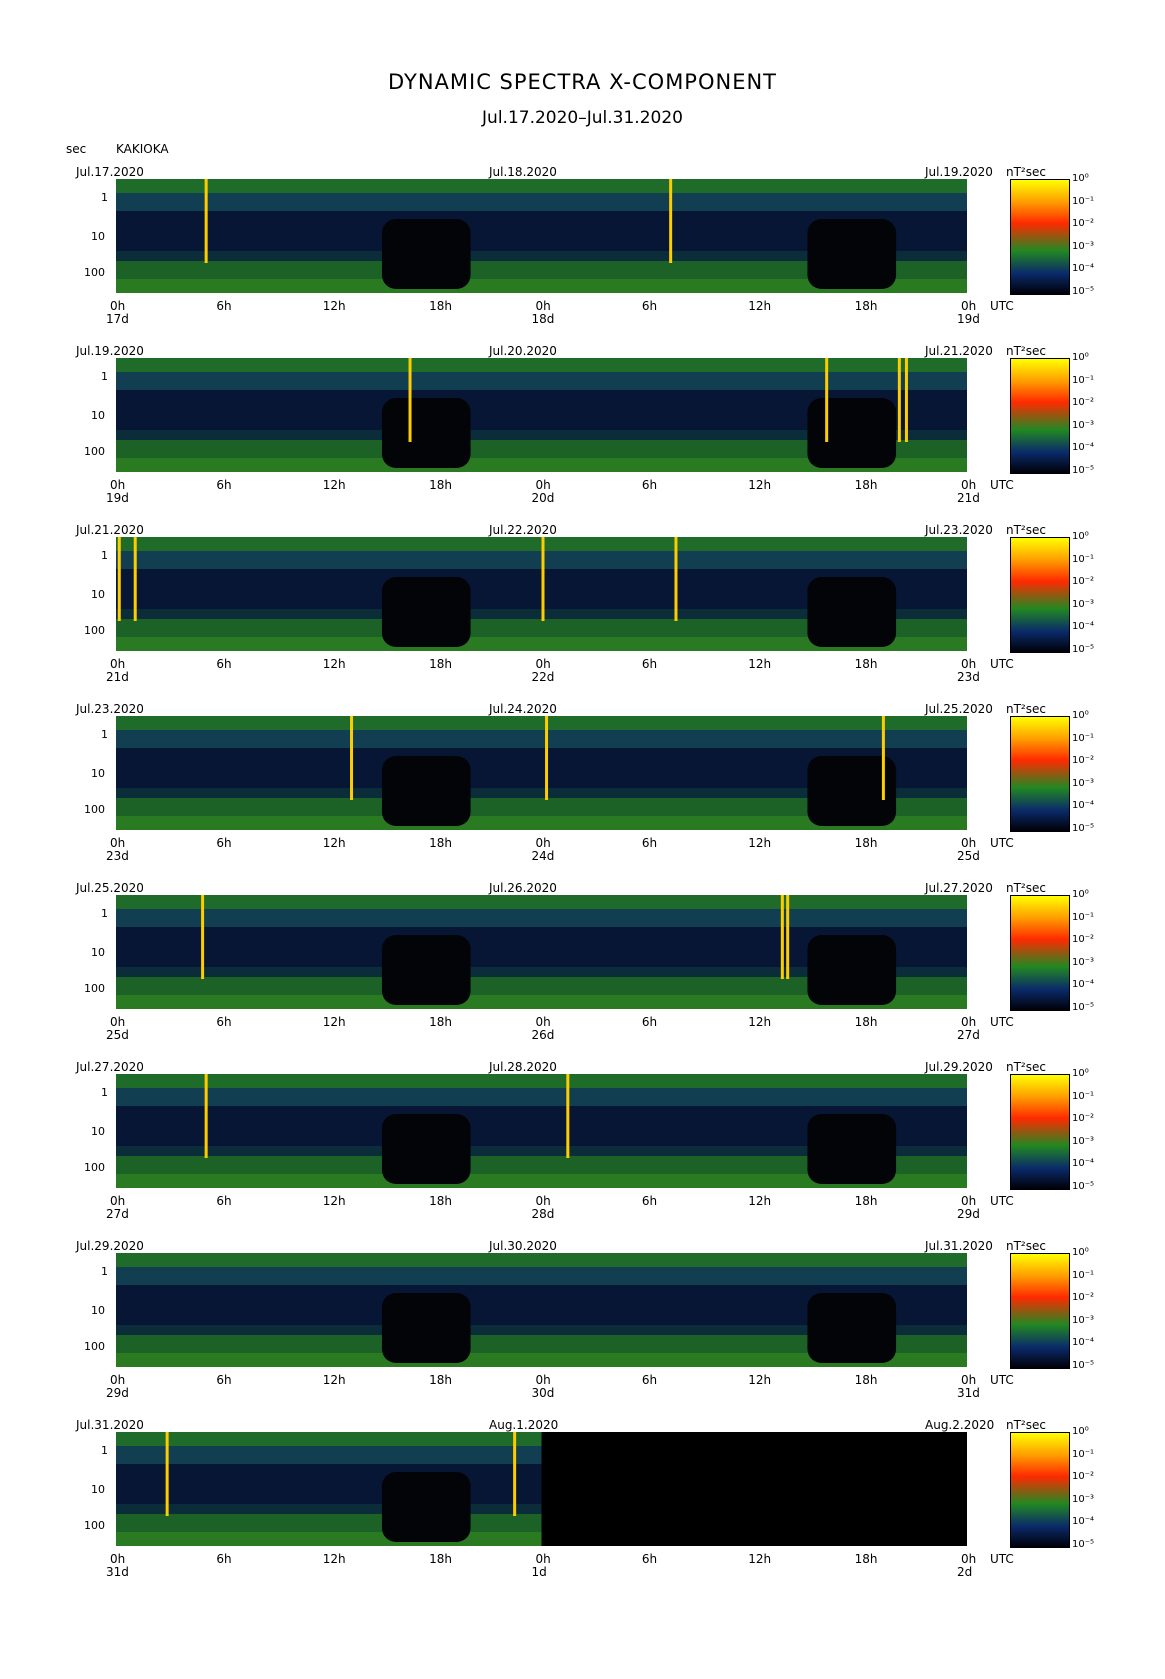 This screenshot has height=1679, width=1165. Describe the element at coordinates (117, 1214) in the screenshot. I see `day-label: 27d` at that location.